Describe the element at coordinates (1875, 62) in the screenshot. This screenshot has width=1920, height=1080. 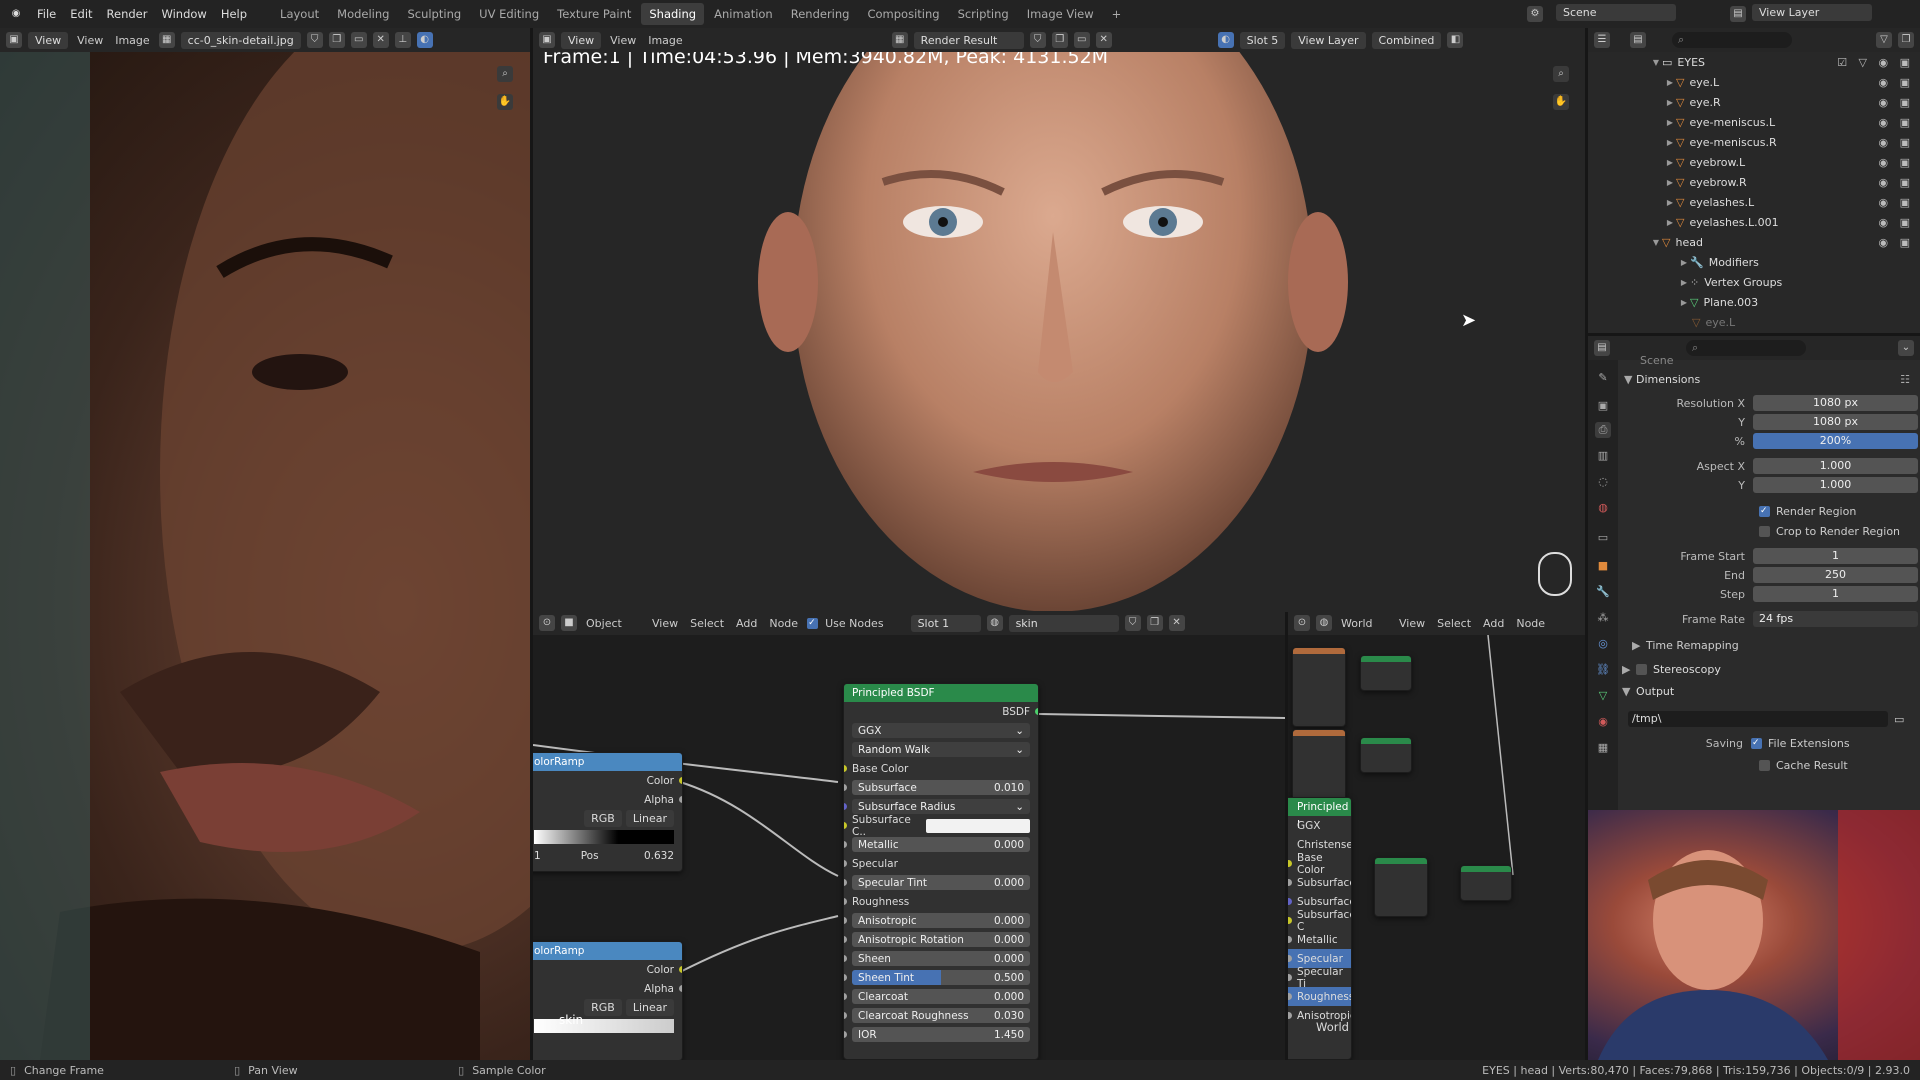
I see `visibility-icons: ☑ ▽ ◉ ▣` at that location.